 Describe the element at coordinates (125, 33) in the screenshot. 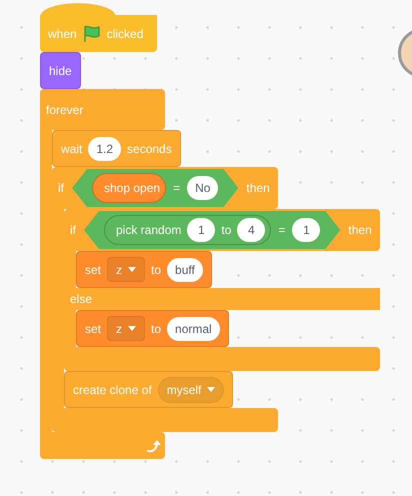

I see `block-label: clicked` at that location.